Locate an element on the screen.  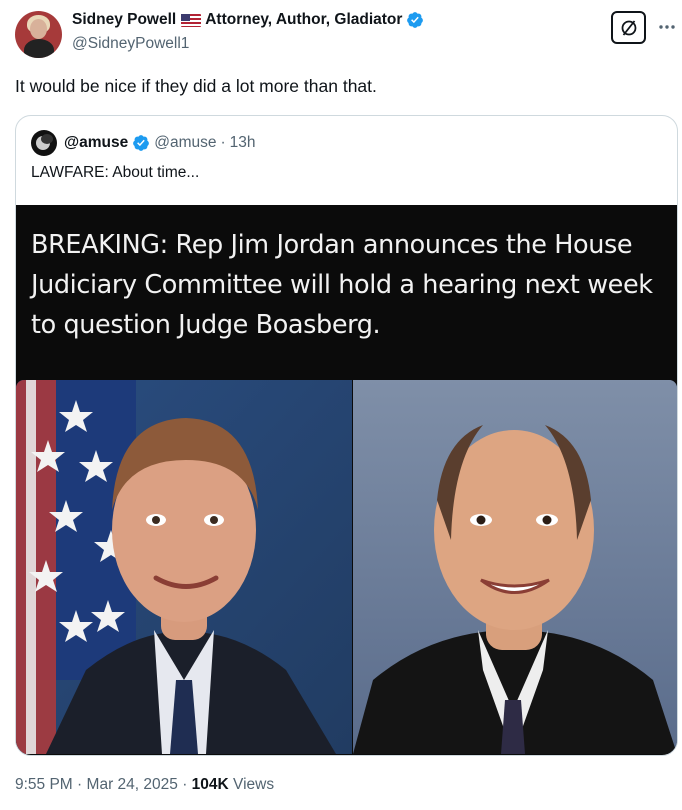
more-icon is located at coordinates (667, 27).